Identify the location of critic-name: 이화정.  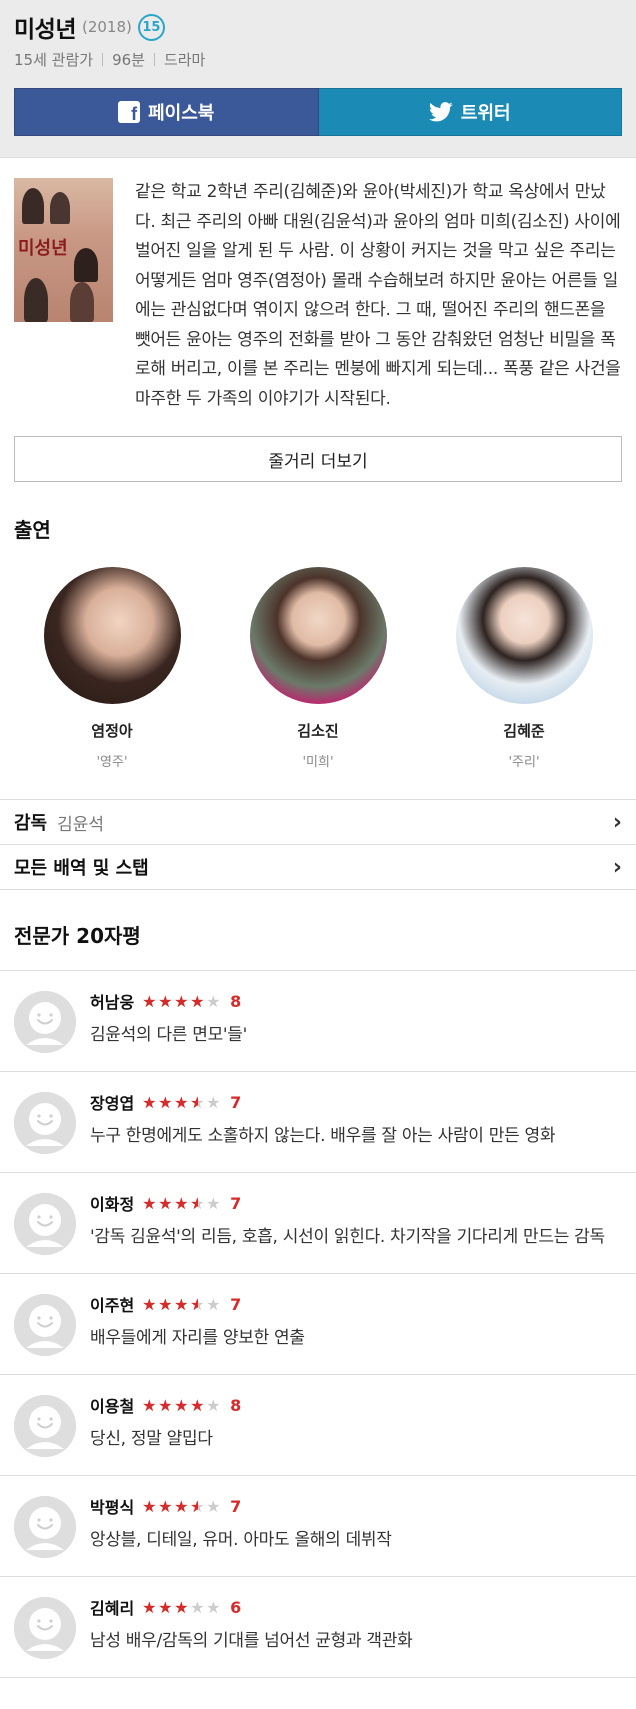
(112, 1204).